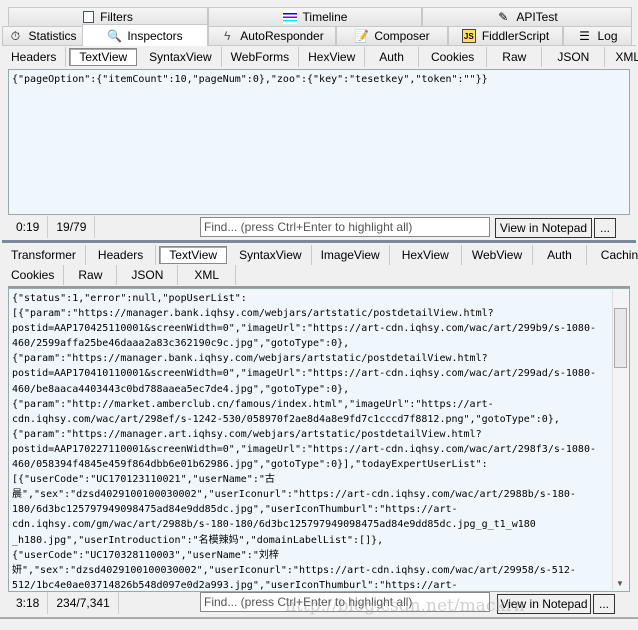  I want to click on checkbox-icon, so click(89, 17).